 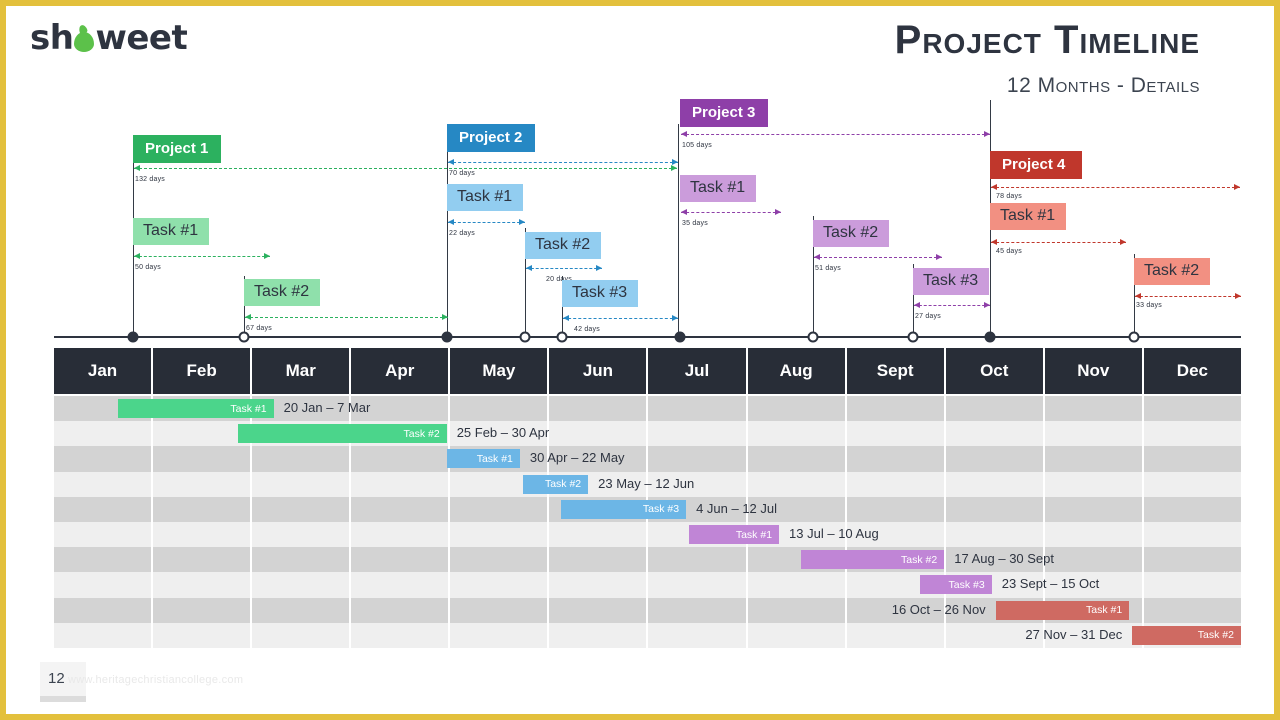 What do you see at coordinates (491, 138) in the screenshot?
I see `project2-header: Project 2` at bounding box center [491, 138].